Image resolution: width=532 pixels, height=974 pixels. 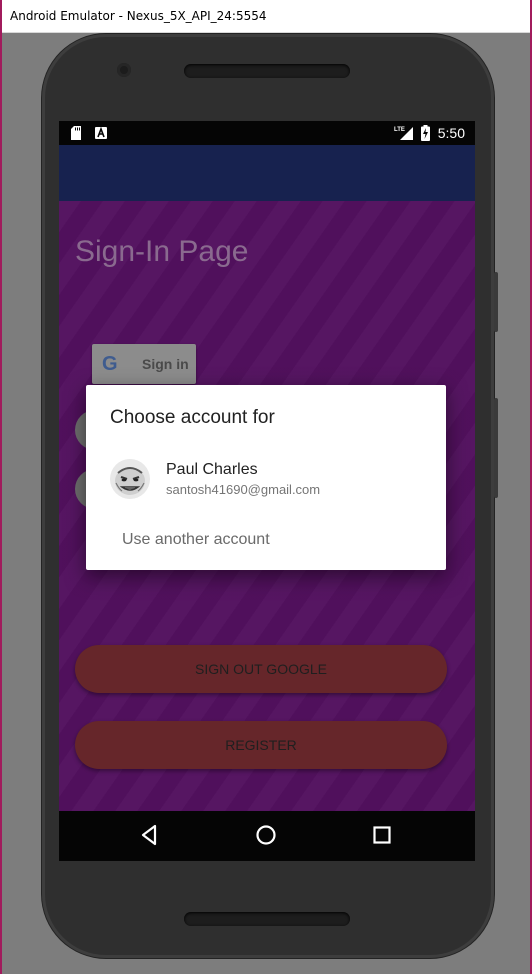 What do you see at coordinates (124, 70) in the screenshot?
I see `front-camera` at bounding box center [124, 70].